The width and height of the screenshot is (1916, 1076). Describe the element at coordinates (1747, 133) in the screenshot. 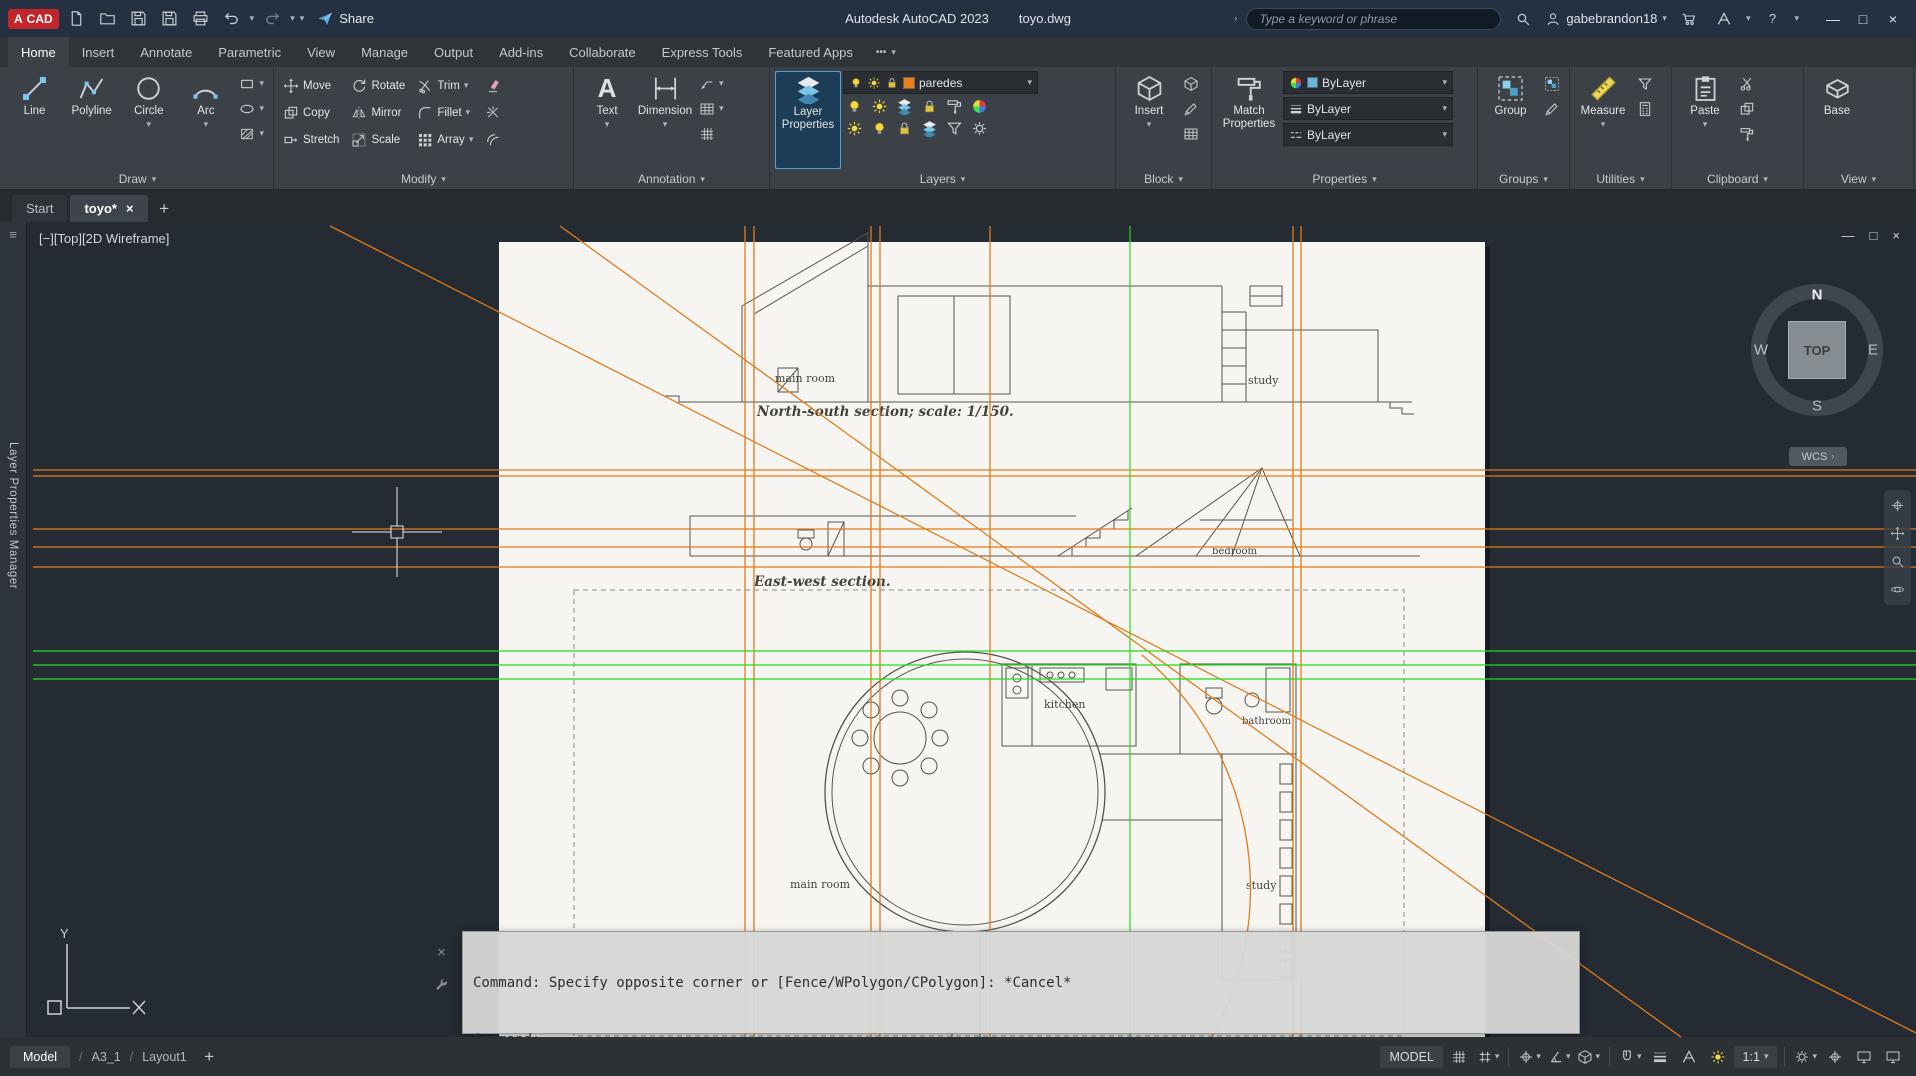

I see `paste-special-button` at that location.